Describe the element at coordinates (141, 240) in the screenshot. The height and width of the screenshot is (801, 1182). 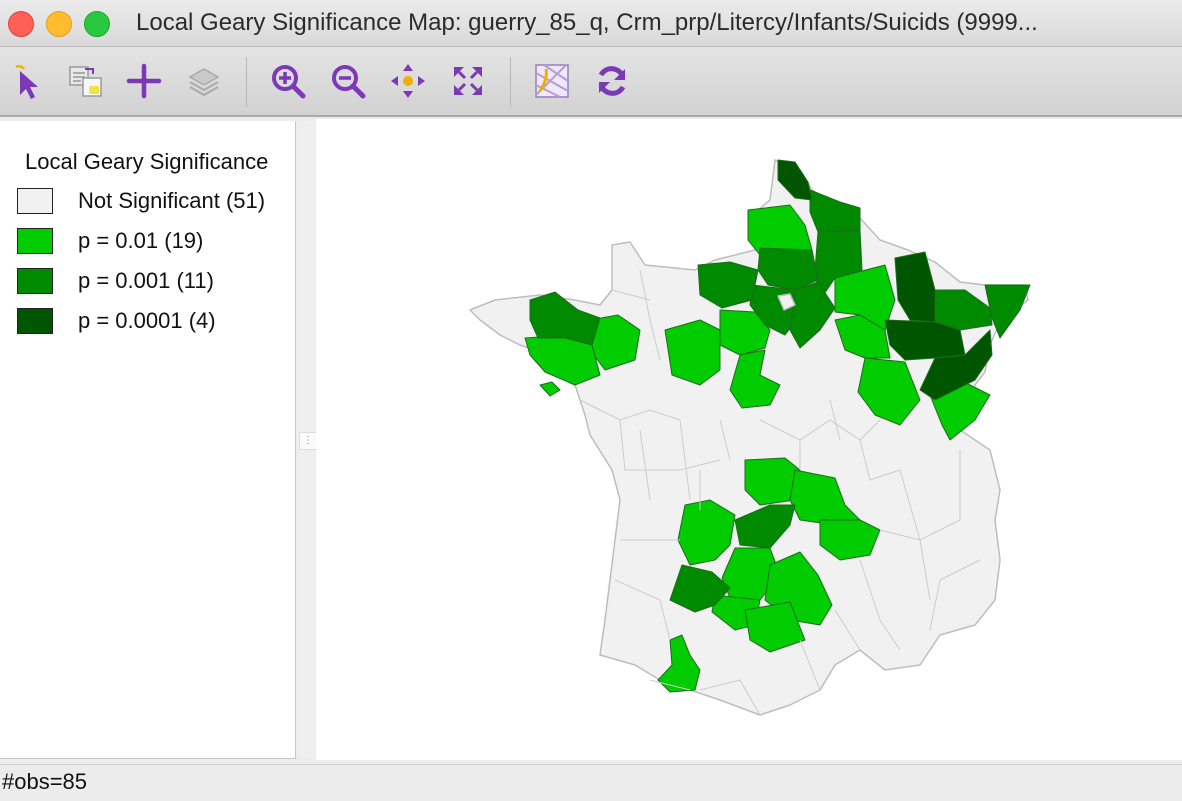
I see `legend-label: p = 0.01 (19)` at that location.